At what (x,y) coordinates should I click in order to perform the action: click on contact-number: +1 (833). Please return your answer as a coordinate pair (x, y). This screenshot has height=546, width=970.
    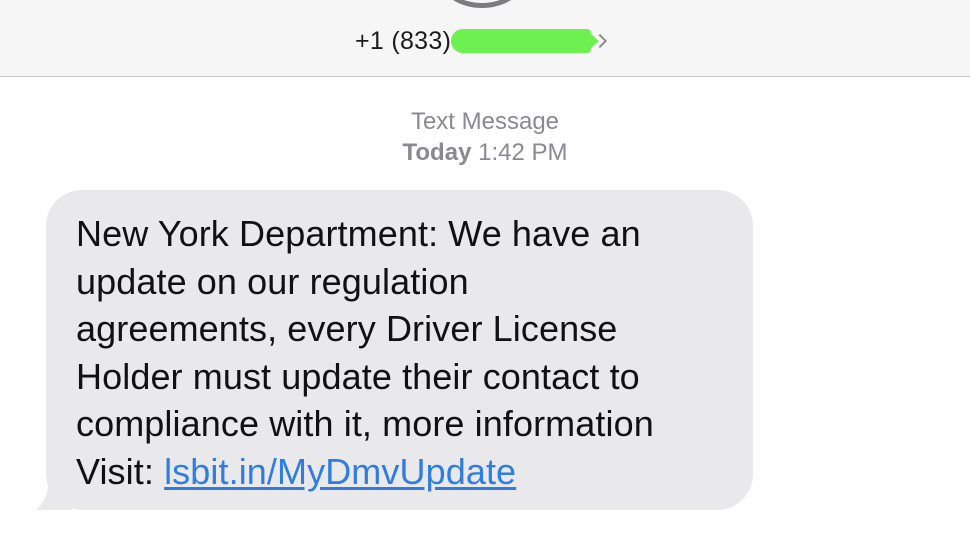
    Looking at the image, I should click on (403, 40).